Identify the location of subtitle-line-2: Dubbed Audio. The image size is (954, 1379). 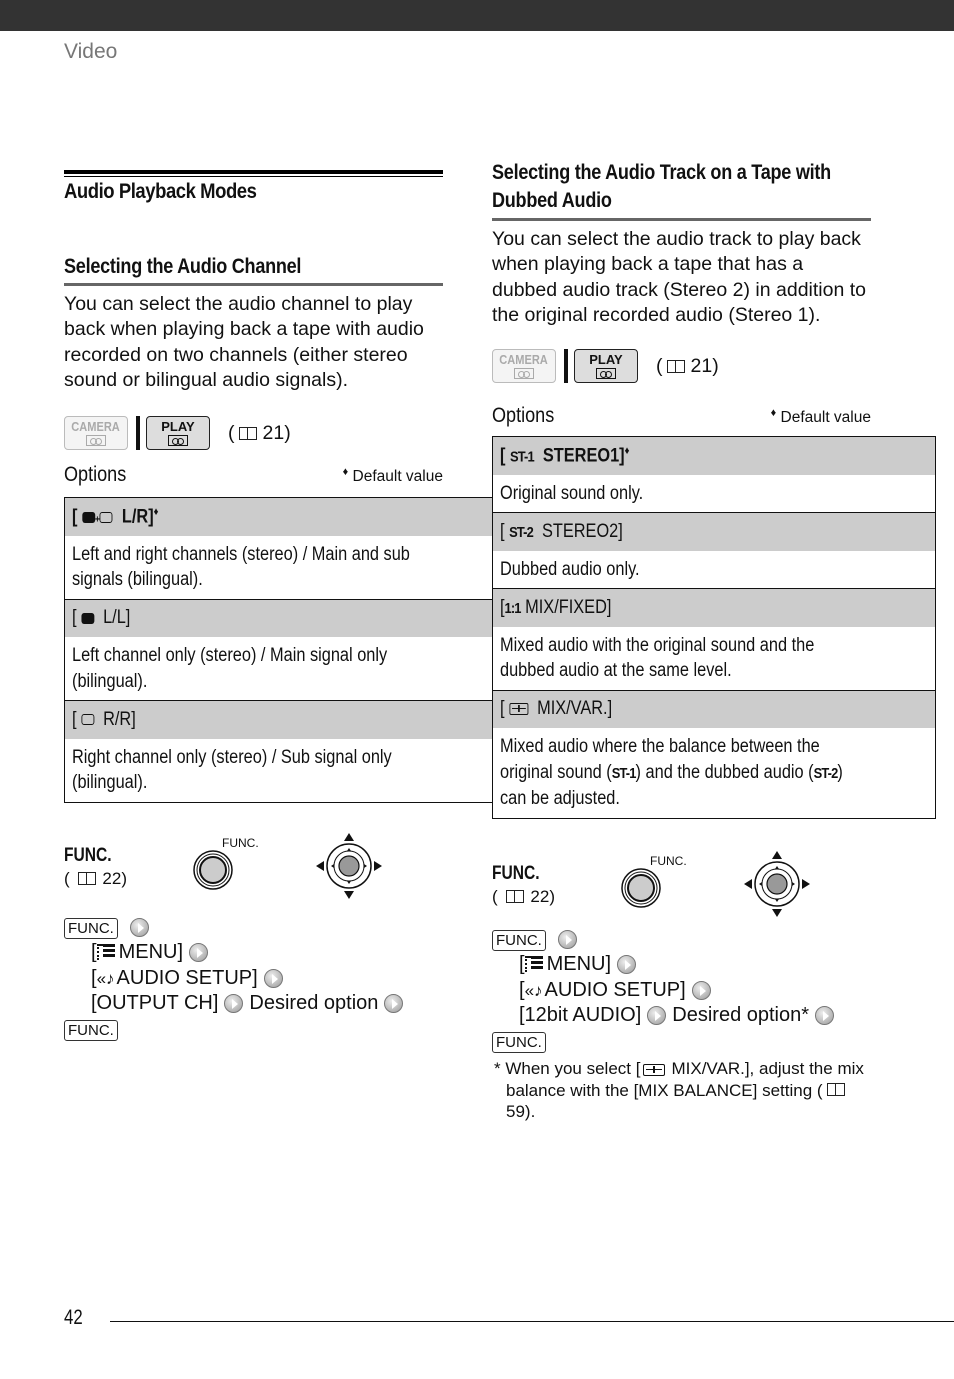
(552, 200).